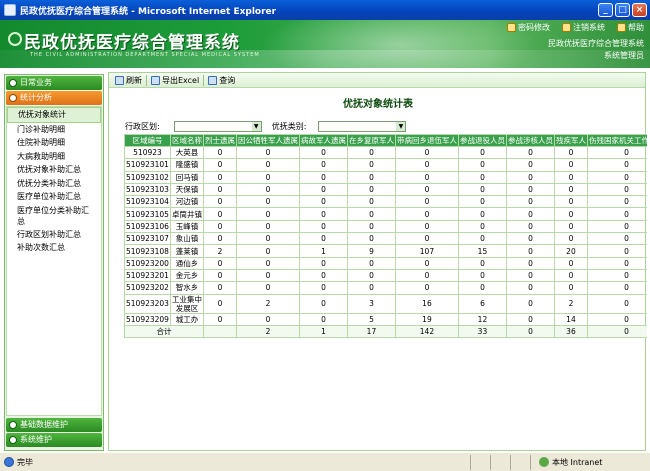 This screenshot has height=471, width=650. I want to click on table-cell: 510923209, so click(147, 319).